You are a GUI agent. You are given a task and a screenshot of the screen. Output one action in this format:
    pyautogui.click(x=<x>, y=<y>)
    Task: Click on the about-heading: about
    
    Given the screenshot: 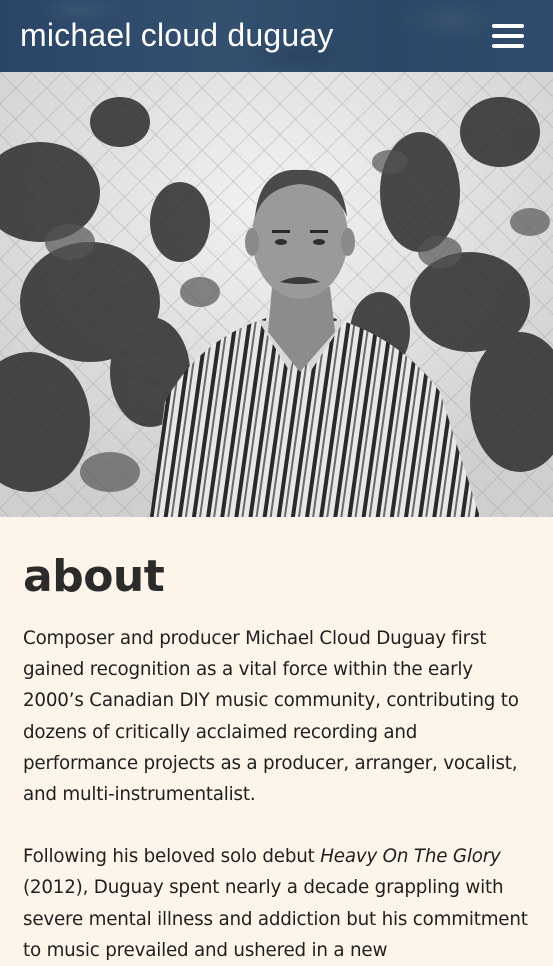 What is the action you would take?
    pyautogui.click(x=94, y=576)
    